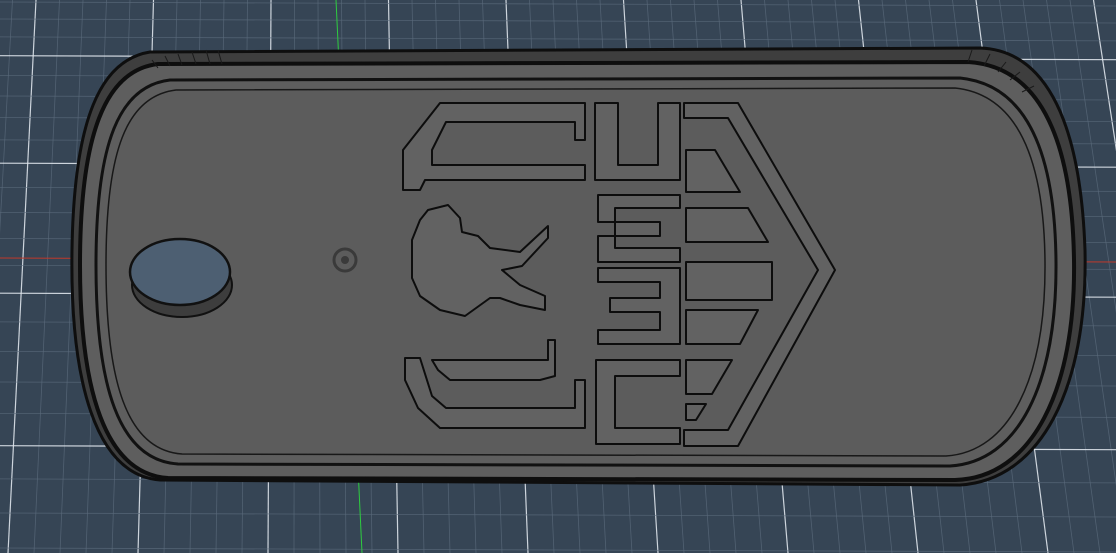  I want to click on emblem-letter-e, so click(639, 306).